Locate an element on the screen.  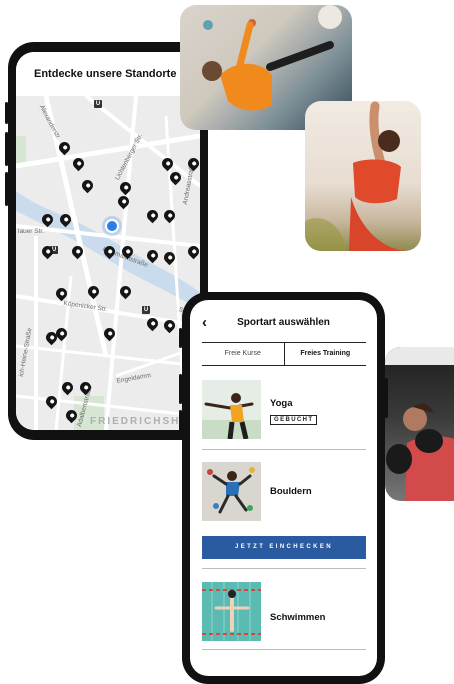
list-item-yoga: Yoga GEBUCHT is located at coordinates (284, 410).